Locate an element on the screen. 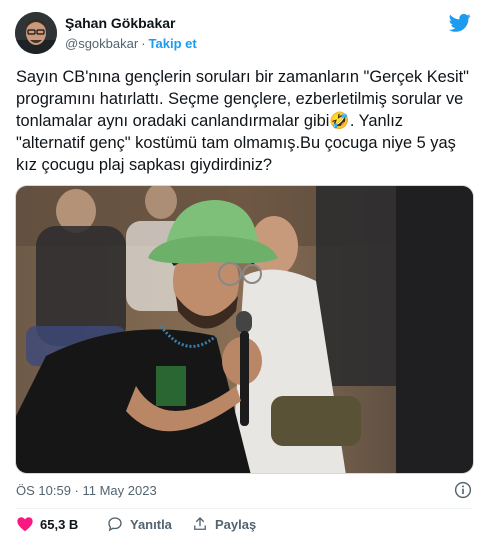  copy-link-button: Paylaş is located at coordinates (223, 524).